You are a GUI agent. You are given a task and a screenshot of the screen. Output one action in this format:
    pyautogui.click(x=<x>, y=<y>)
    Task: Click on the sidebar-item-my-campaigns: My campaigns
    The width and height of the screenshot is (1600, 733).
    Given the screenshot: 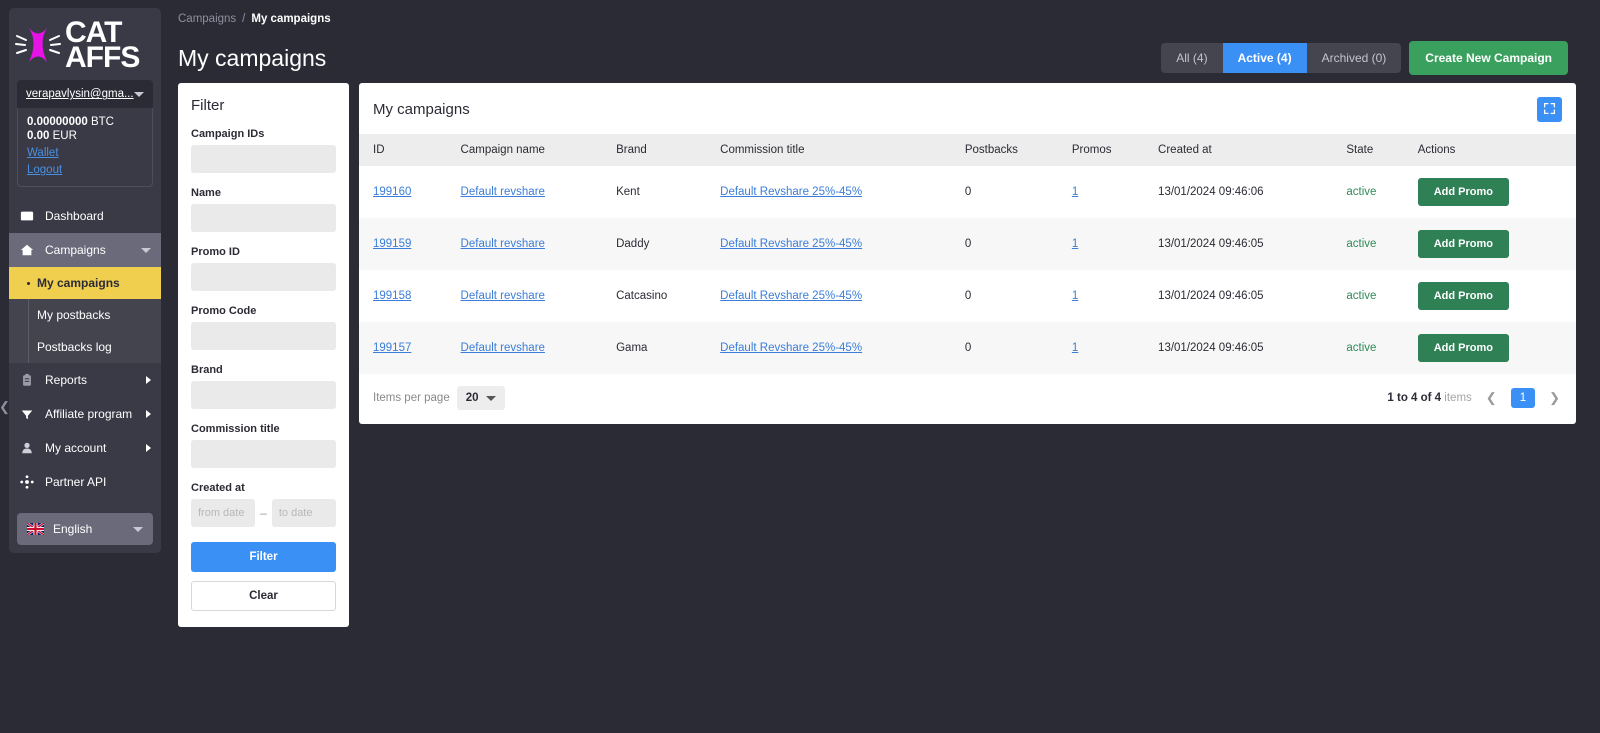 What is the action you would take?
    pyautogui.click(x=85, y=283)
    